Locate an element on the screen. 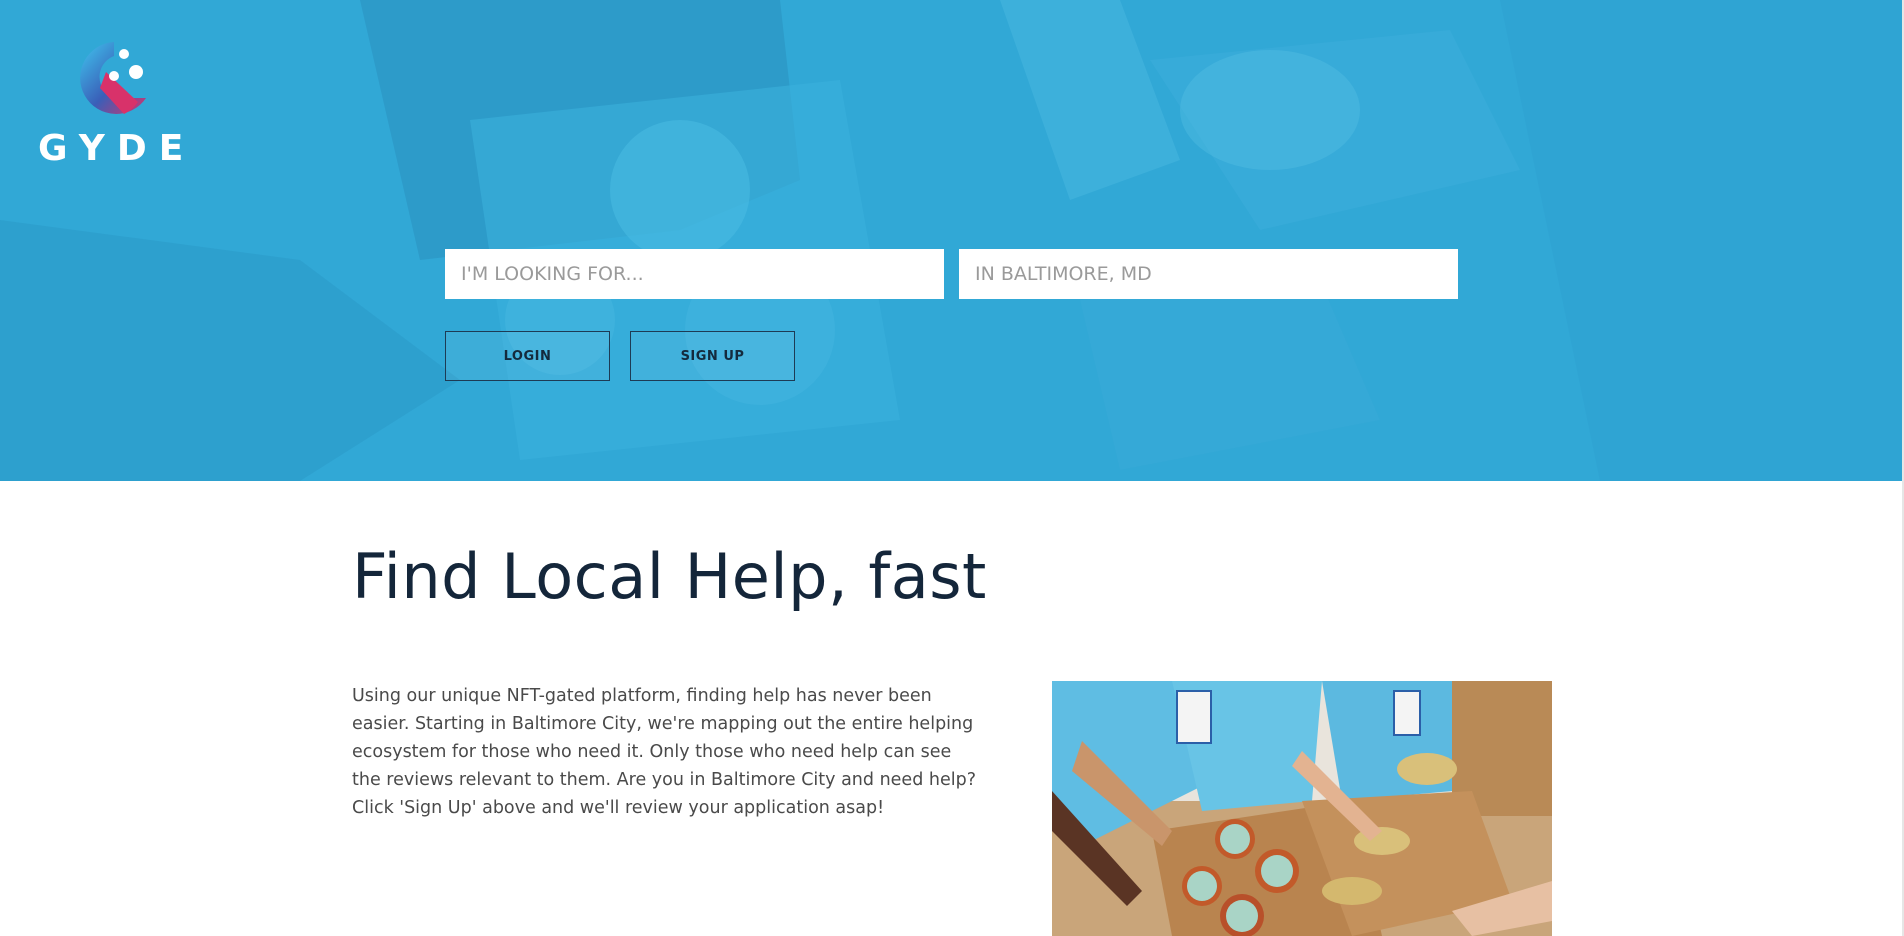 The image size is (1904, 936). login-button: LOGIN is located at coordinates (527, 356).